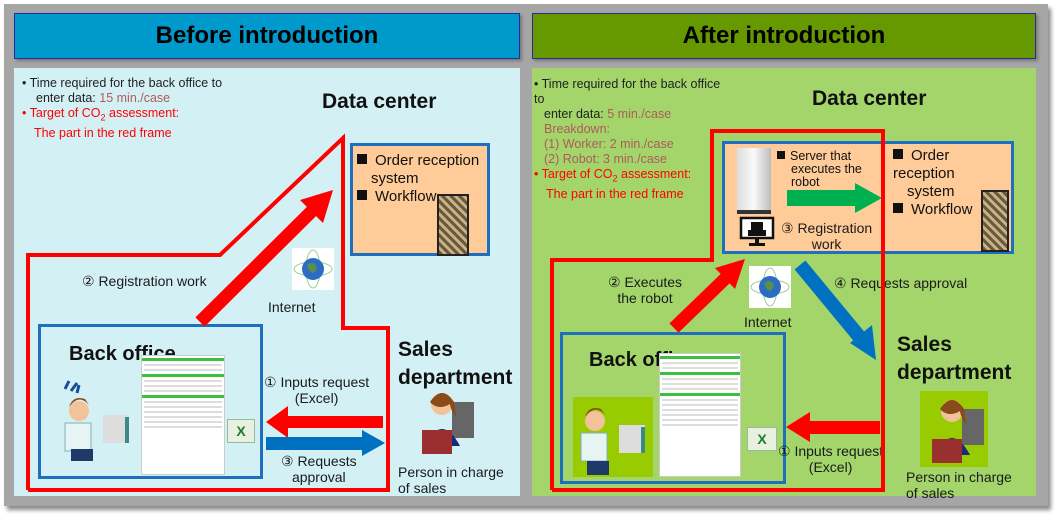 The width and height of the screenshot is (1056, 517). I want to click on before-person-1: Person in charge, so click(451, 472).